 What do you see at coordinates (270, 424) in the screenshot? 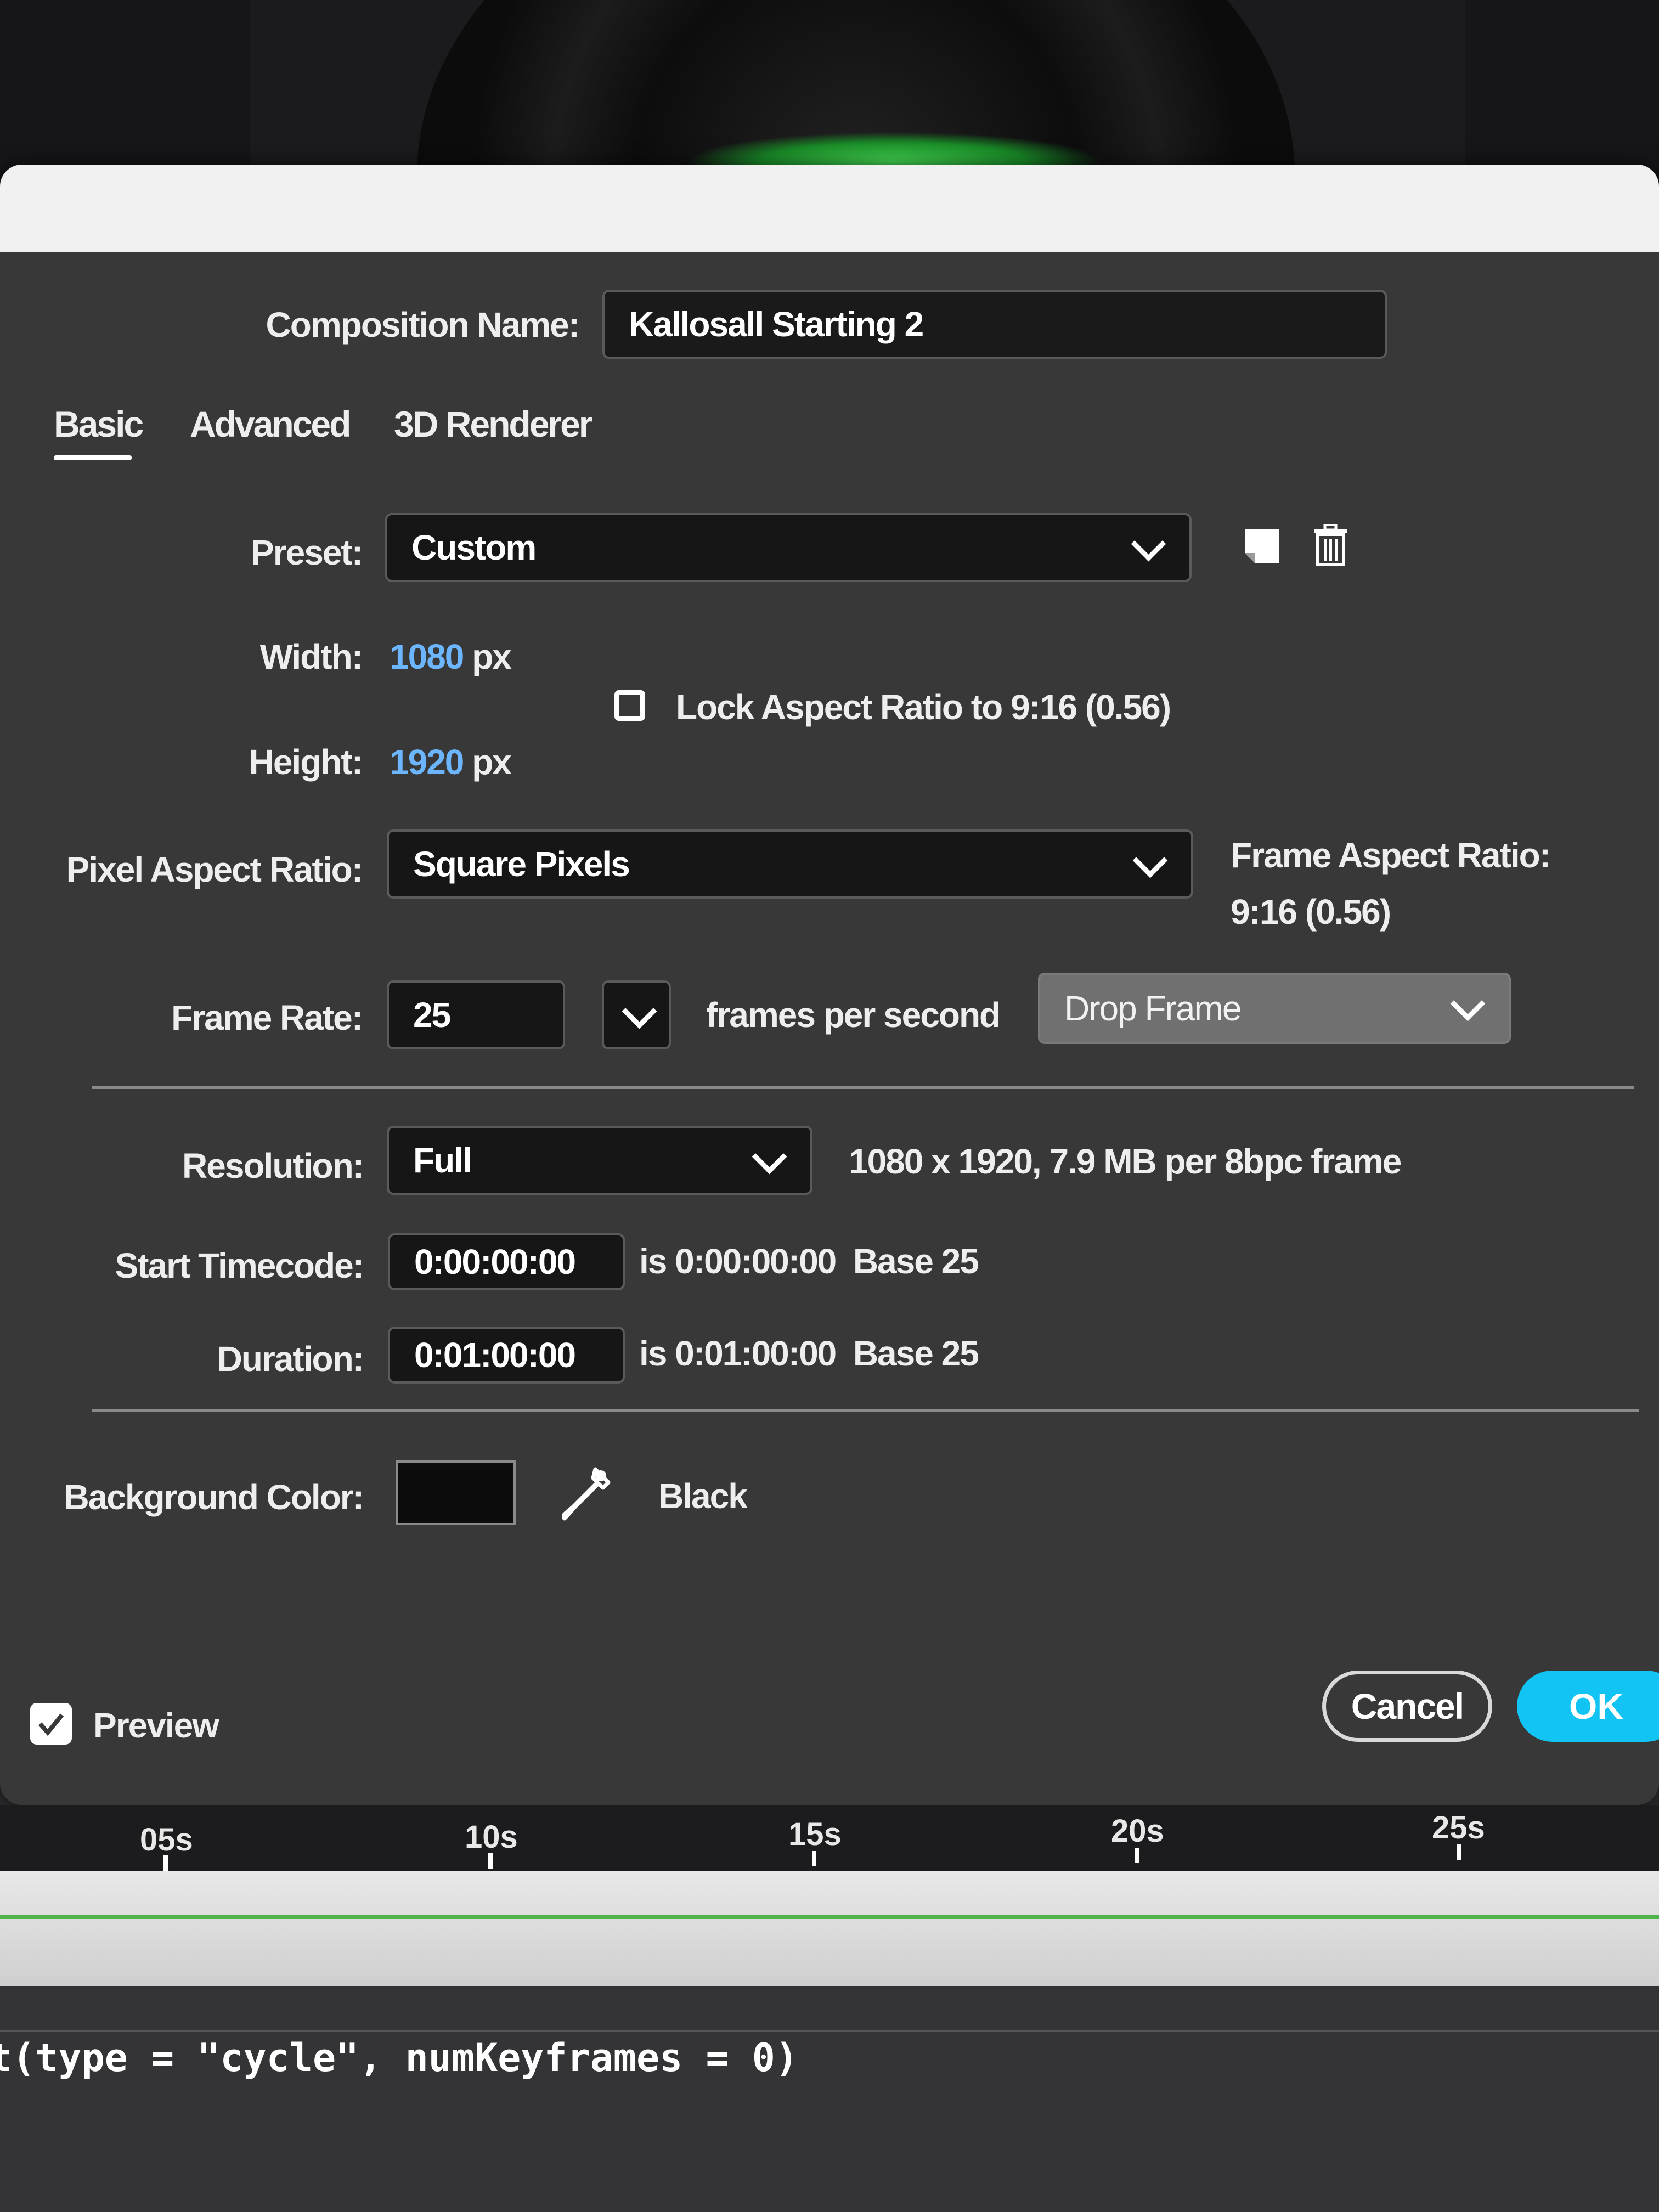
I see `tab-advanced: Advanced` at bounding box center [270, 424].